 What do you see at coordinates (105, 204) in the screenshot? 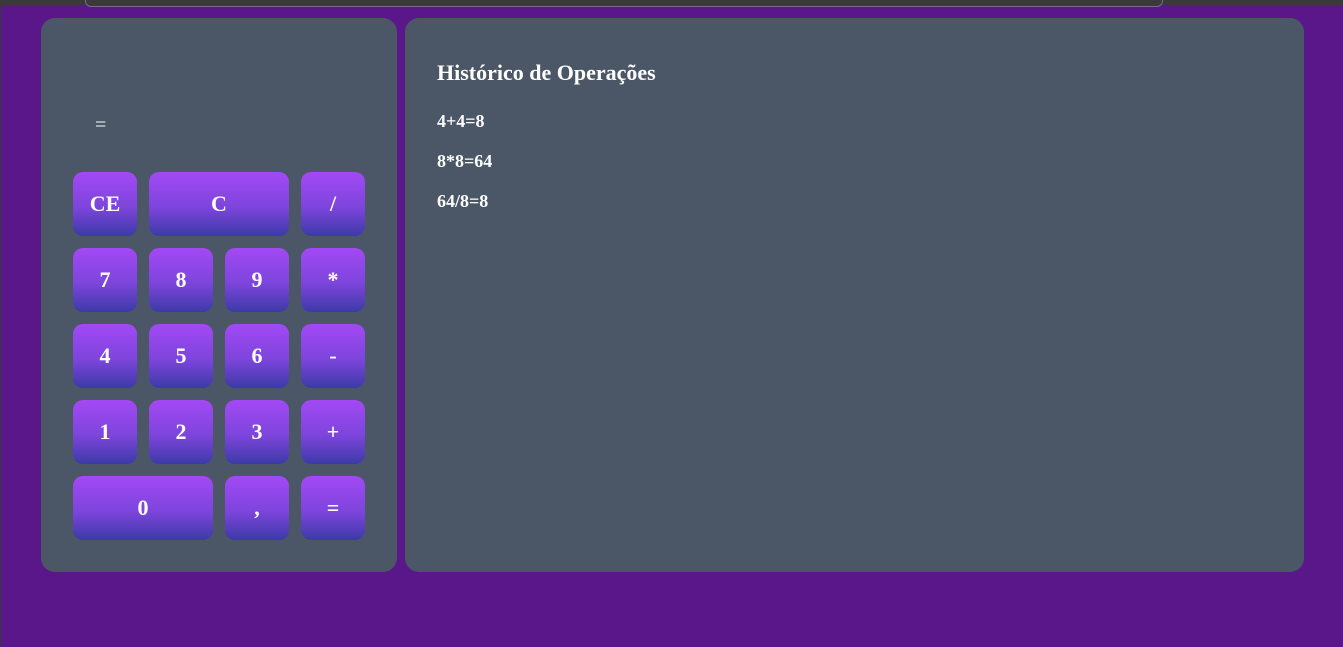
I see `ce-button: CE` at bounding box center [105, 204].